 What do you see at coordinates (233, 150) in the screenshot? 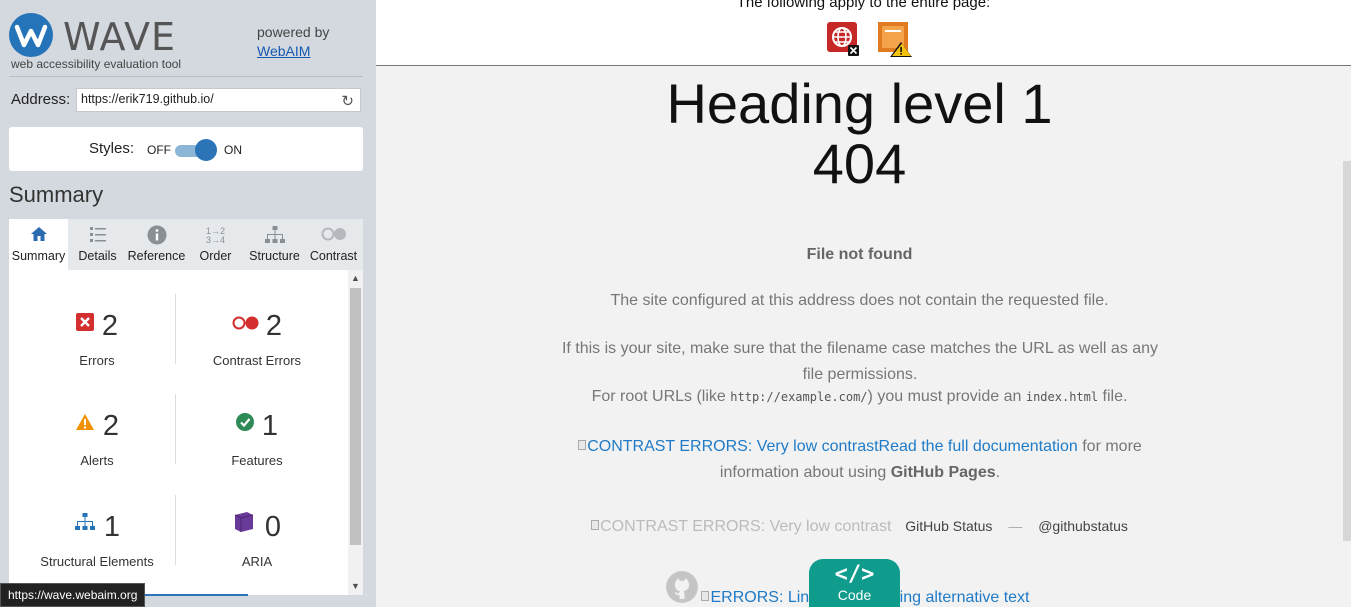
I see `styles-on-label: ON` at bounding box center [233, 150].